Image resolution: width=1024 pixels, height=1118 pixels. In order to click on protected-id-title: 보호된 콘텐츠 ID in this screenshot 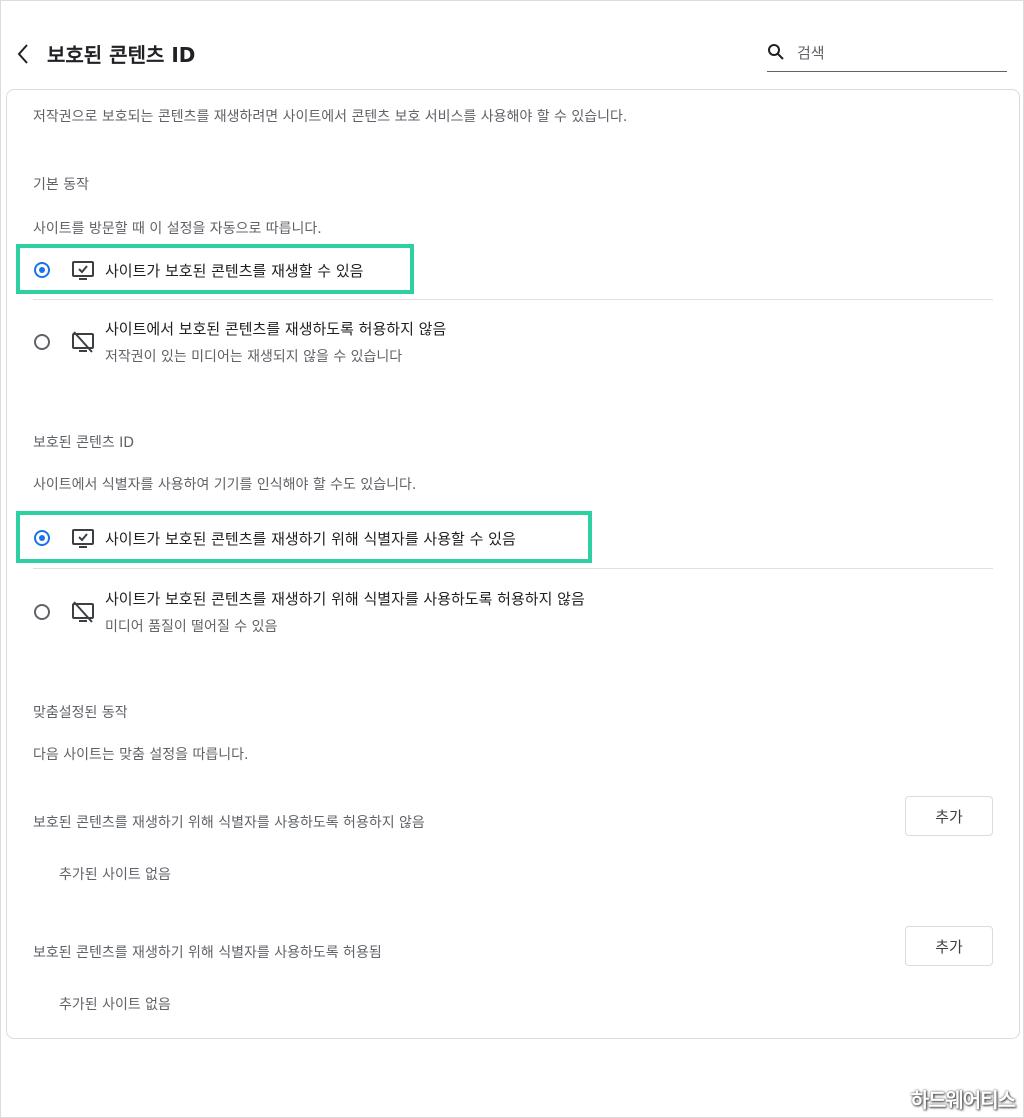, I will do `click(84, 443)`.